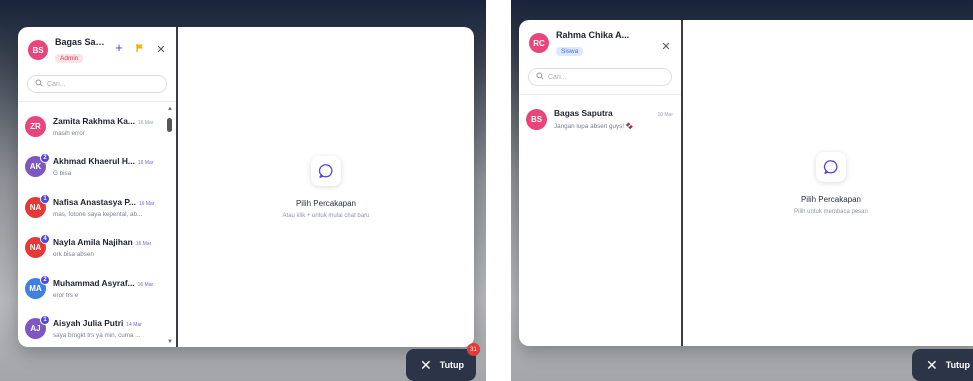 The width and height of the screenshot is (973, 381). I want to click on role-badge: Siswa, so click(570, 51).